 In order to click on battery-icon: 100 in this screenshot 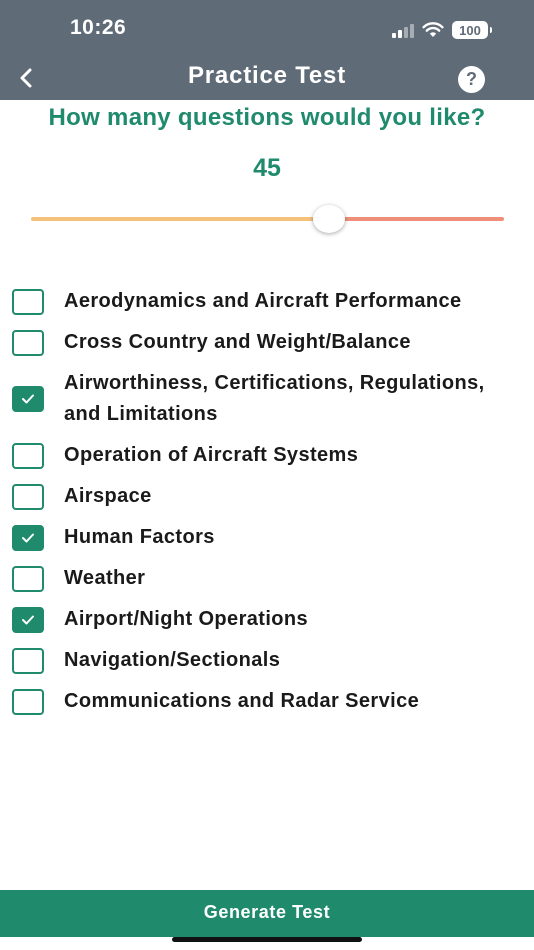, I will do `click(472, 30)`.